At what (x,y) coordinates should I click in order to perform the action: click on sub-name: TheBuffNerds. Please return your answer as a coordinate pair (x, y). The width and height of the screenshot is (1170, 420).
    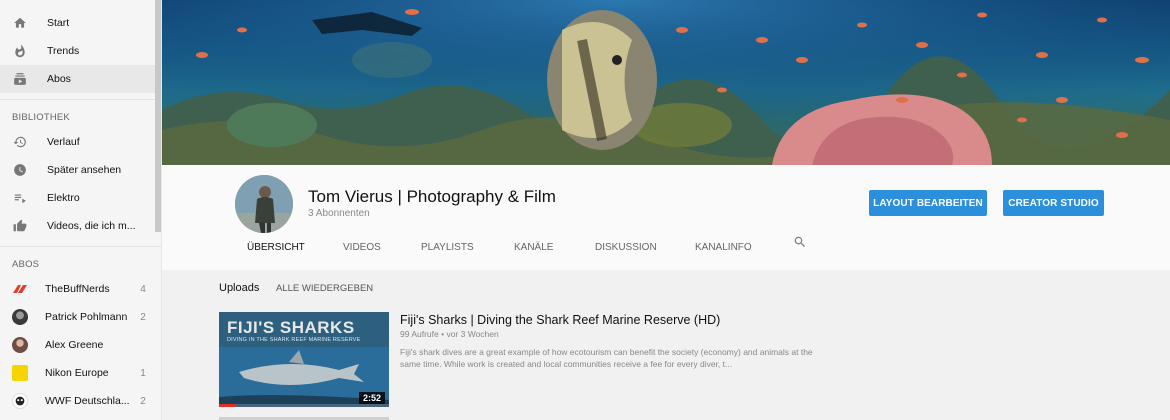
    Looking at the image, I should click on (77, 289).